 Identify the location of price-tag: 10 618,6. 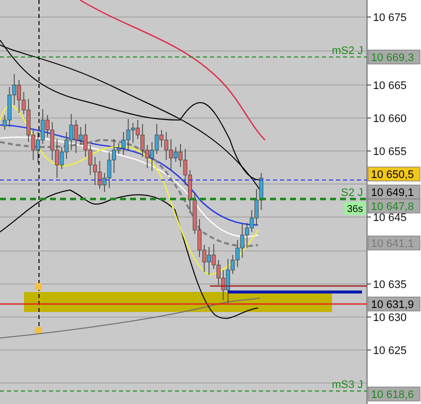
(394, 394).